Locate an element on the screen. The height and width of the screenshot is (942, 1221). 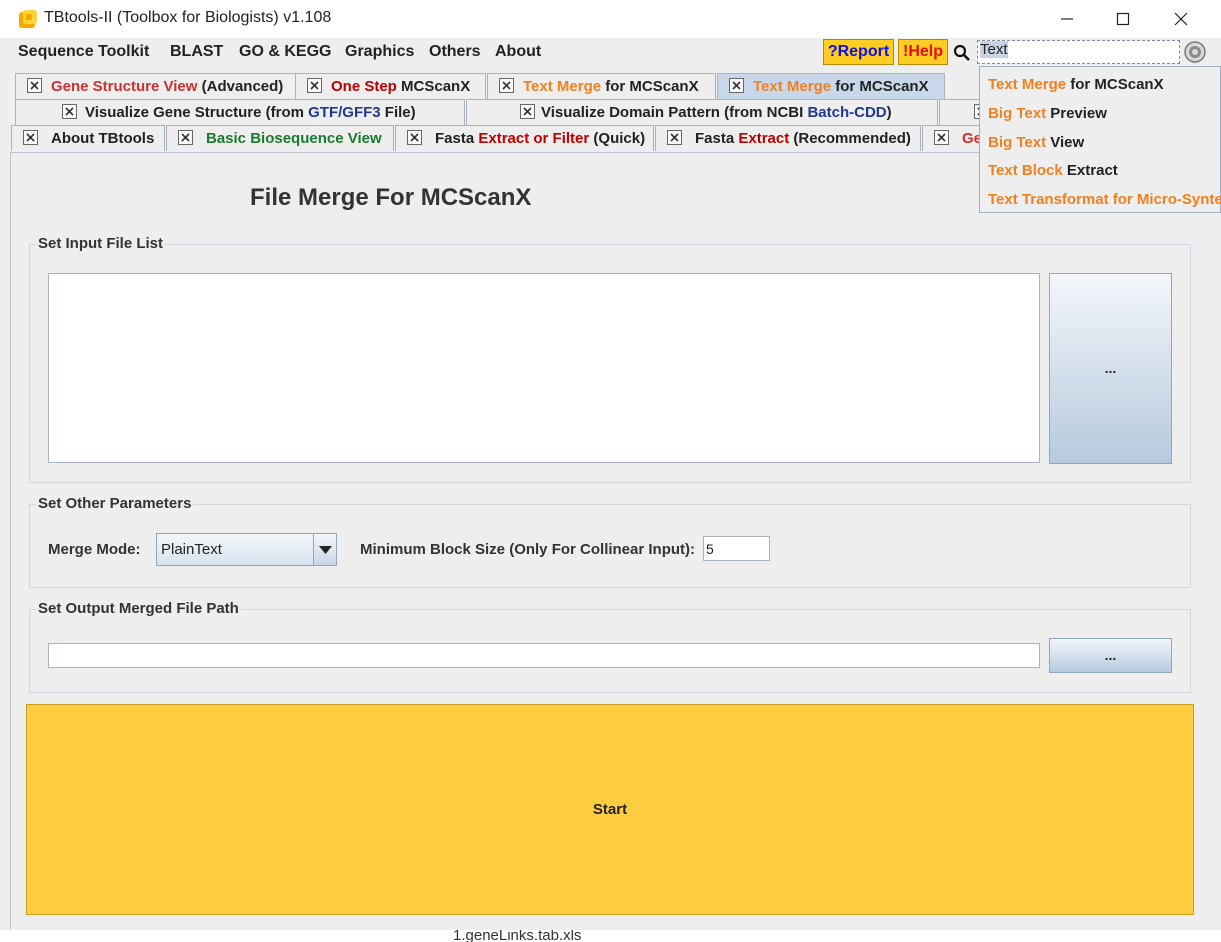
search-input: Text is located at coordinates (1078, 52).